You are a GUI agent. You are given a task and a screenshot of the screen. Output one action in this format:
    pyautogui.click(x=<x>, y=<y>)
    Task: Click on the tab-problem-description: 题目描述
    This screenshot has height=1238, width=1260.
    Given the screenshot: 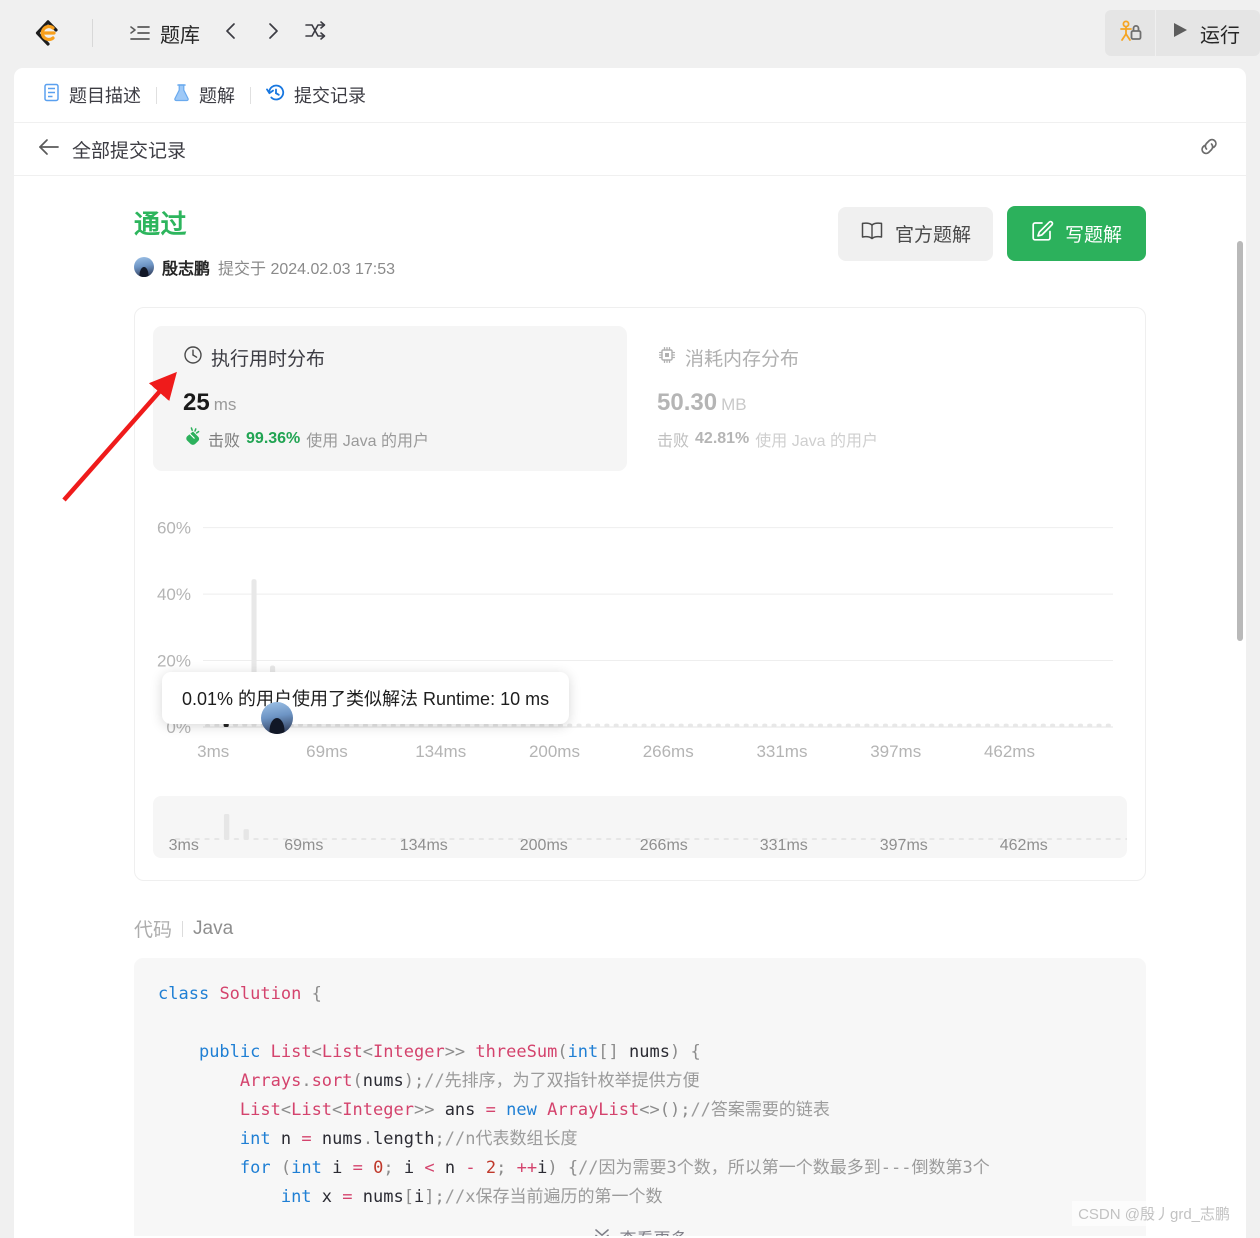 What is the action you would take?
    pyautogui.click(x=91, y=95)
    